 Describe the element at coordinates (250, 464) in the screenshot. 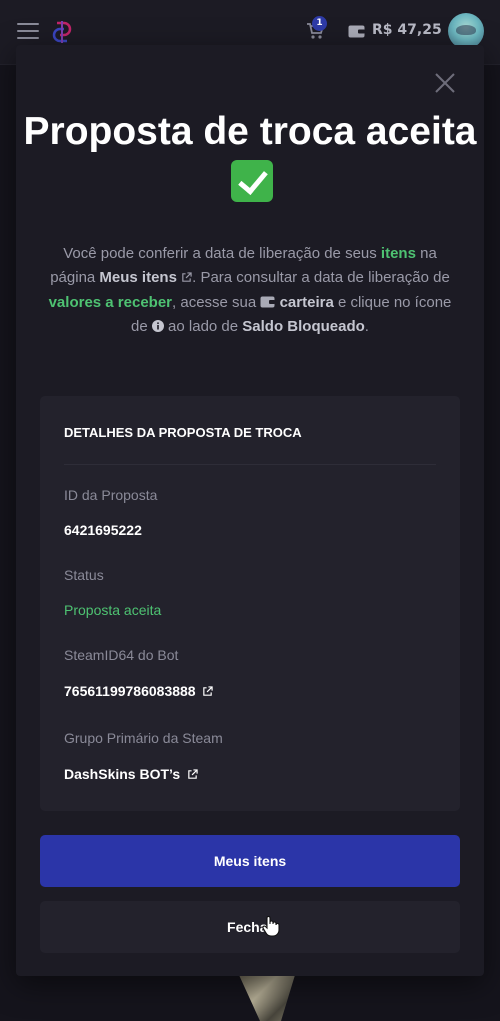

I see `divider` at that location.